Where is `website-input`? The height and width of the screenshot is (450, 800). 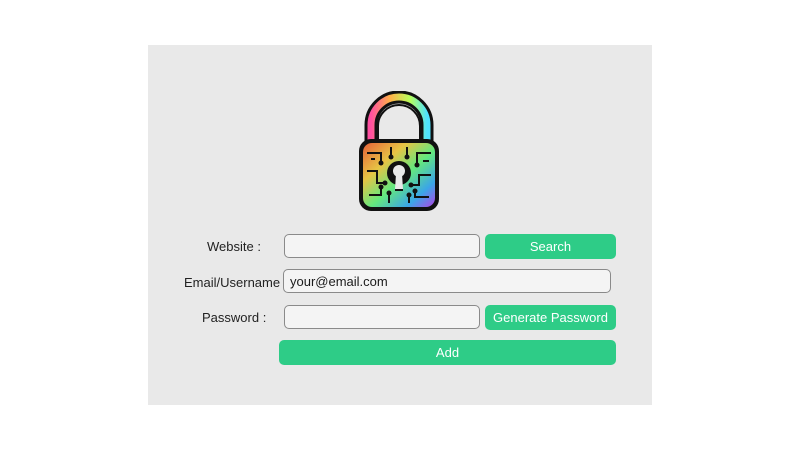 website-input is located at coordinates (382, 246).